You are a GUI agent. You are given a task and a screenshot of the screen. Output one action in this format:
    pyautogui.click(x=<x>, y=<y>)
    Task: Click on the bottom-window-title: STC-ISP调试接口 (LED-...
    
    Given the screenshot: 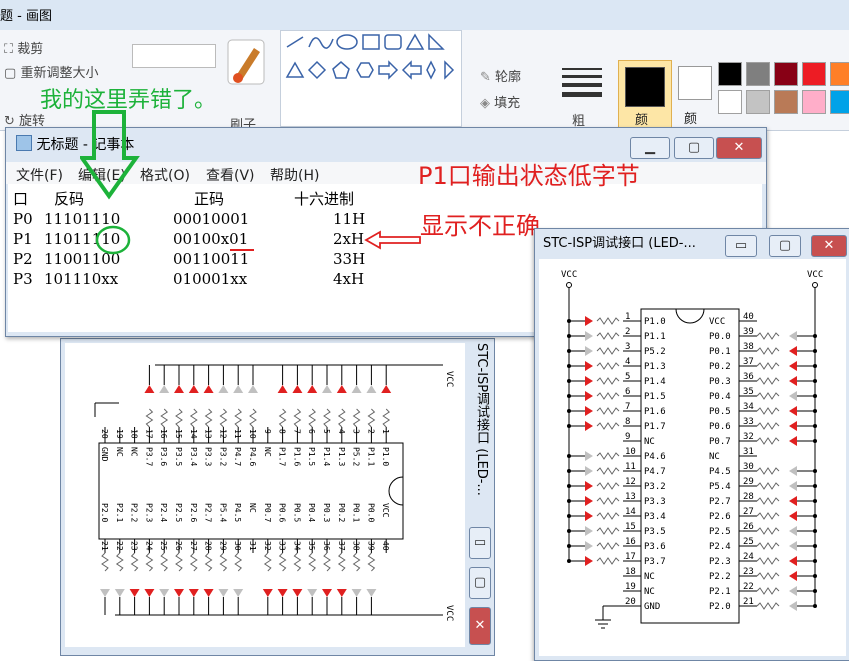 What is the action you would take?
    pyautogui.click(x=481, y=419)
    